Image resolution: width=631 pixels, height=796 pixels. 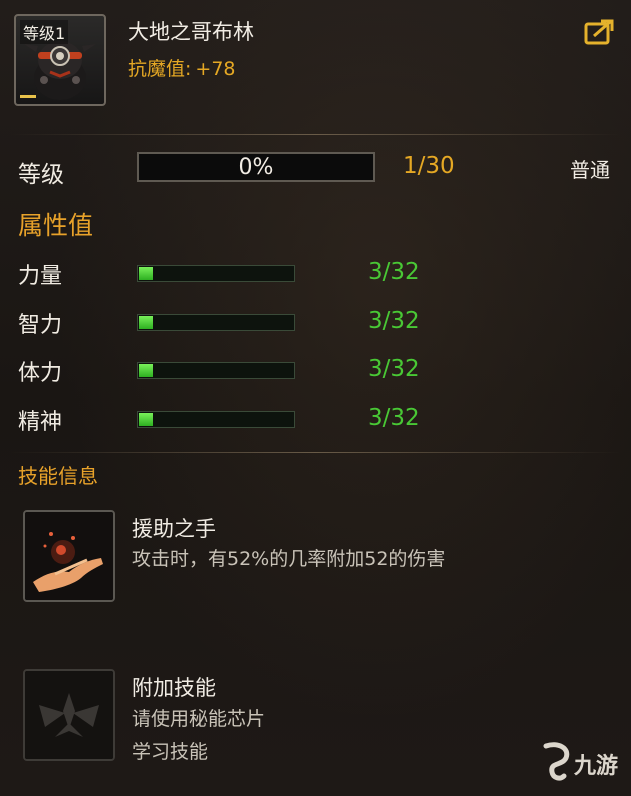 I want to click on magic-resist-value: +78, so click(x=215, y=69).